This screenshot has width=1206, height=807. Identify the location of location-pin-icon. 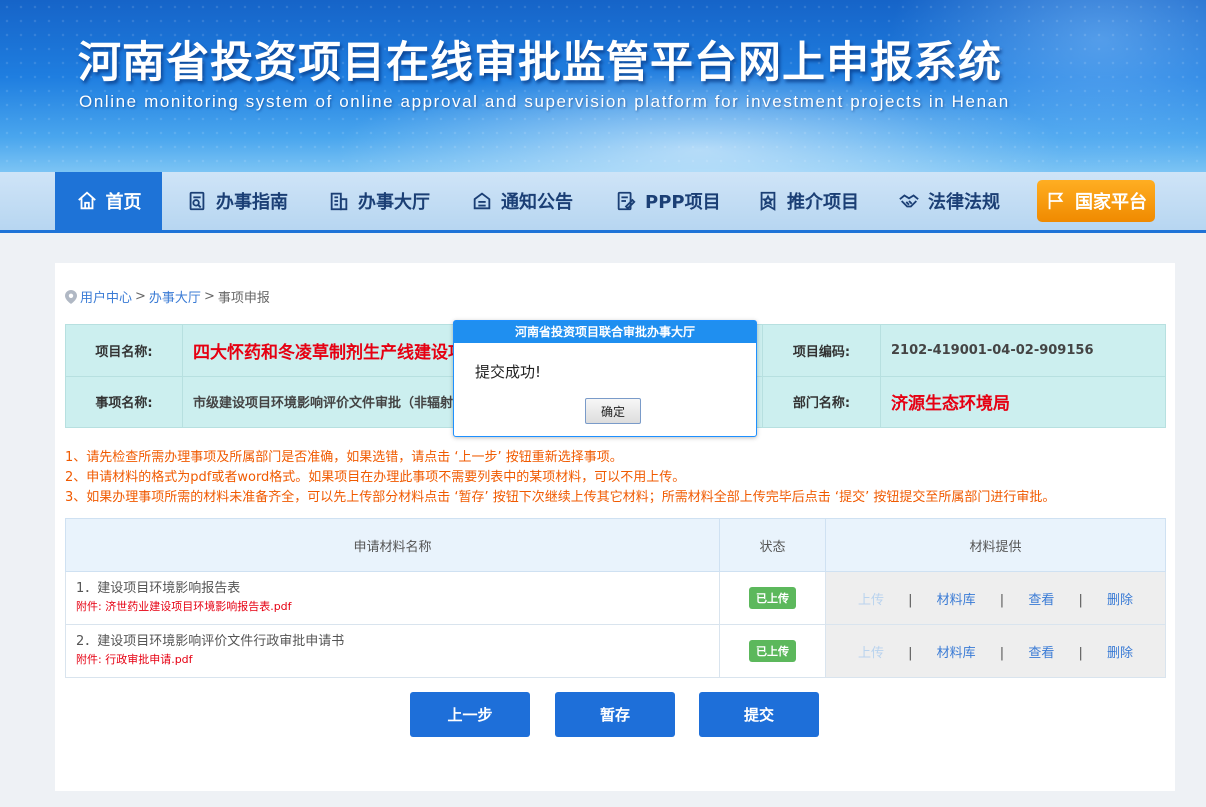
(71, 296).